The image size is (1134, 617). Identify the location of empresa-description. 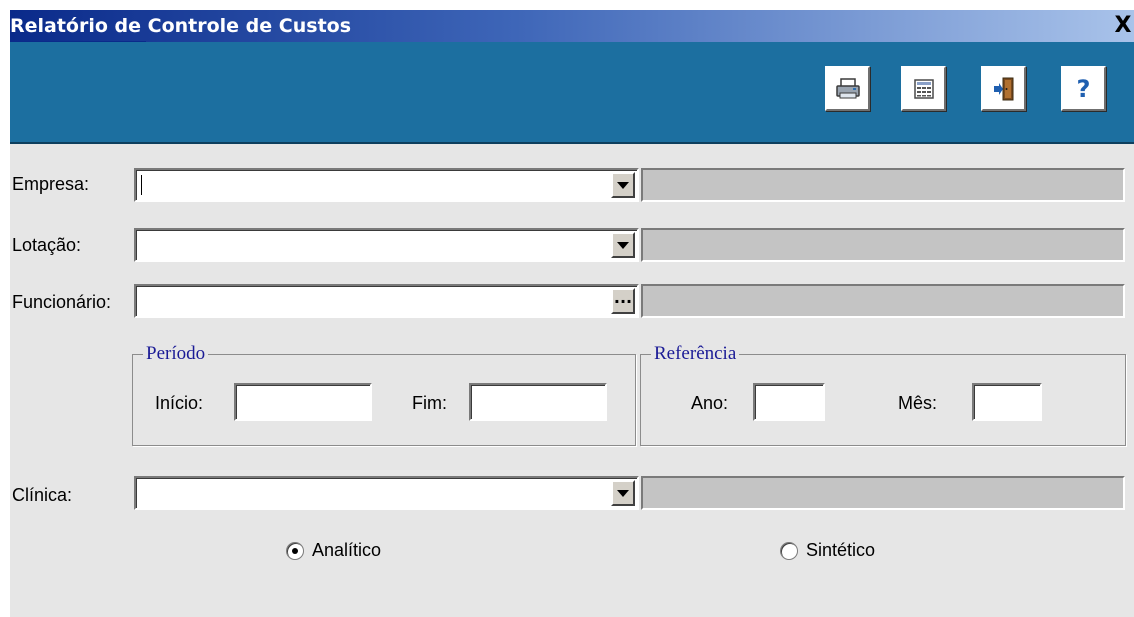
(883, 185).